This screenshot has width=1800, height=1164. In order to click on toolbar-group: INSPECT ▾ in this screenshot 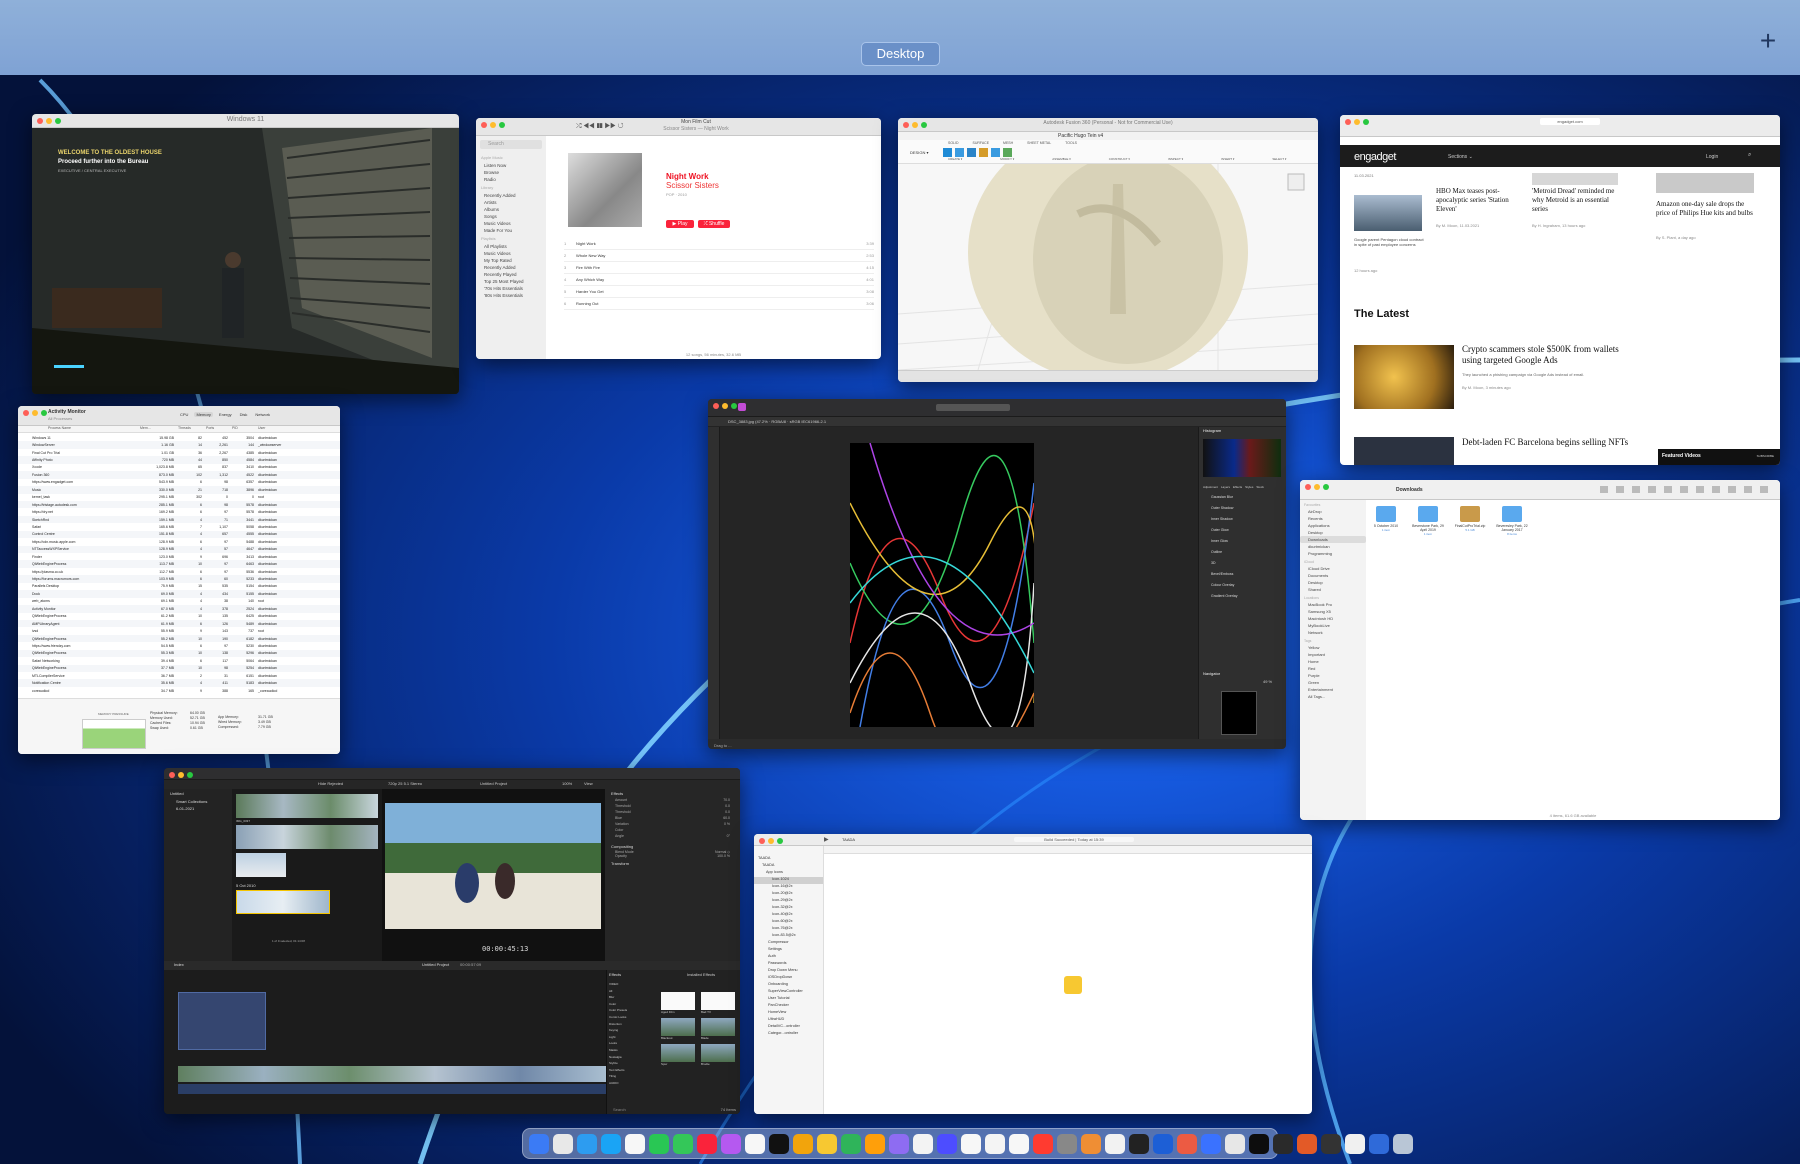, I will do `click(1175, 159)`.